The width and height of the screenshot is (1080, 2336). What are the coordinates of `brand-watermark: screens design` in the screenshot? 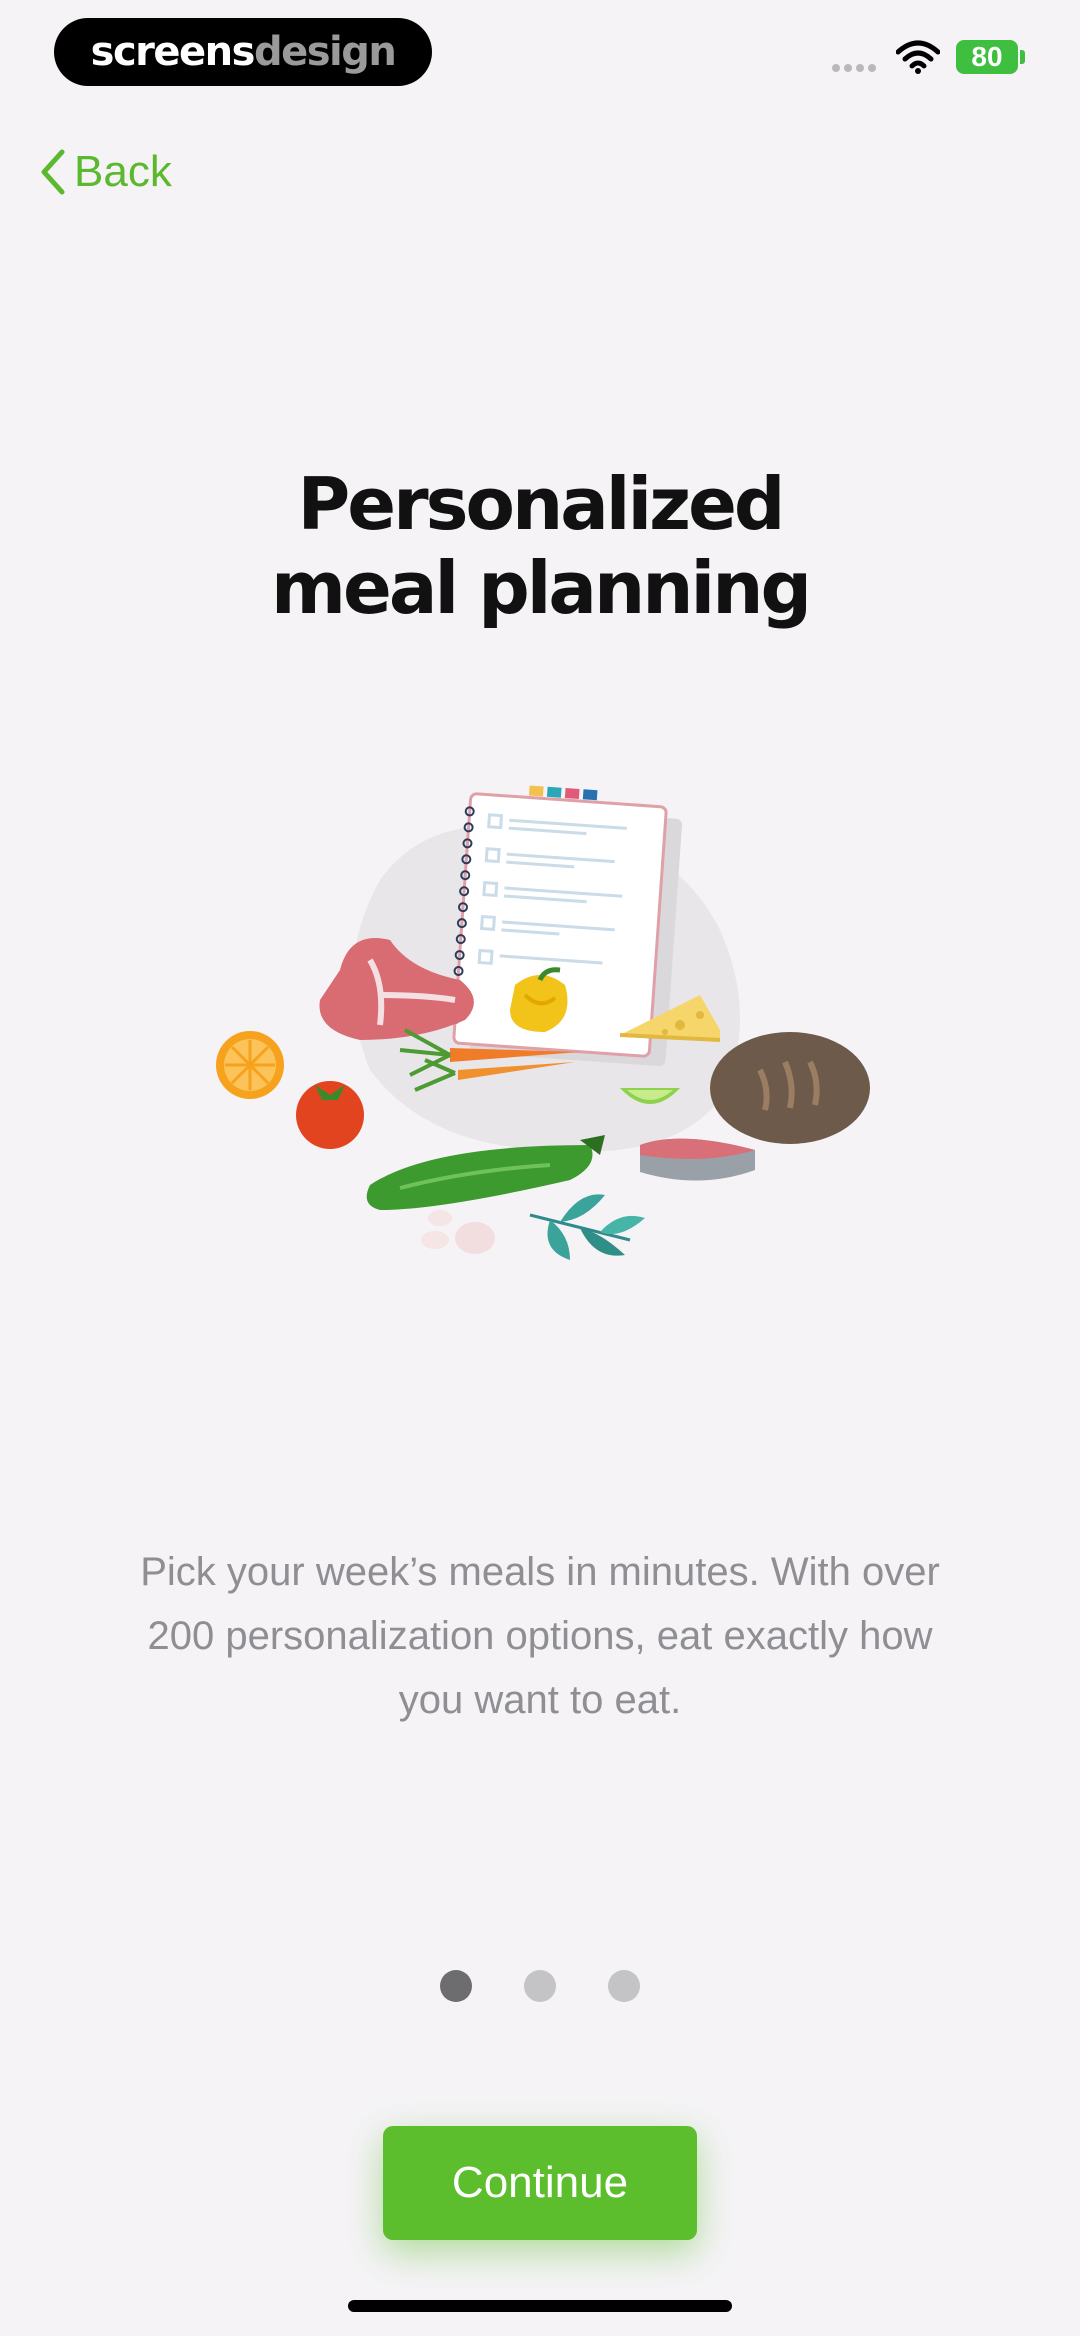 It's located at (243, 52).